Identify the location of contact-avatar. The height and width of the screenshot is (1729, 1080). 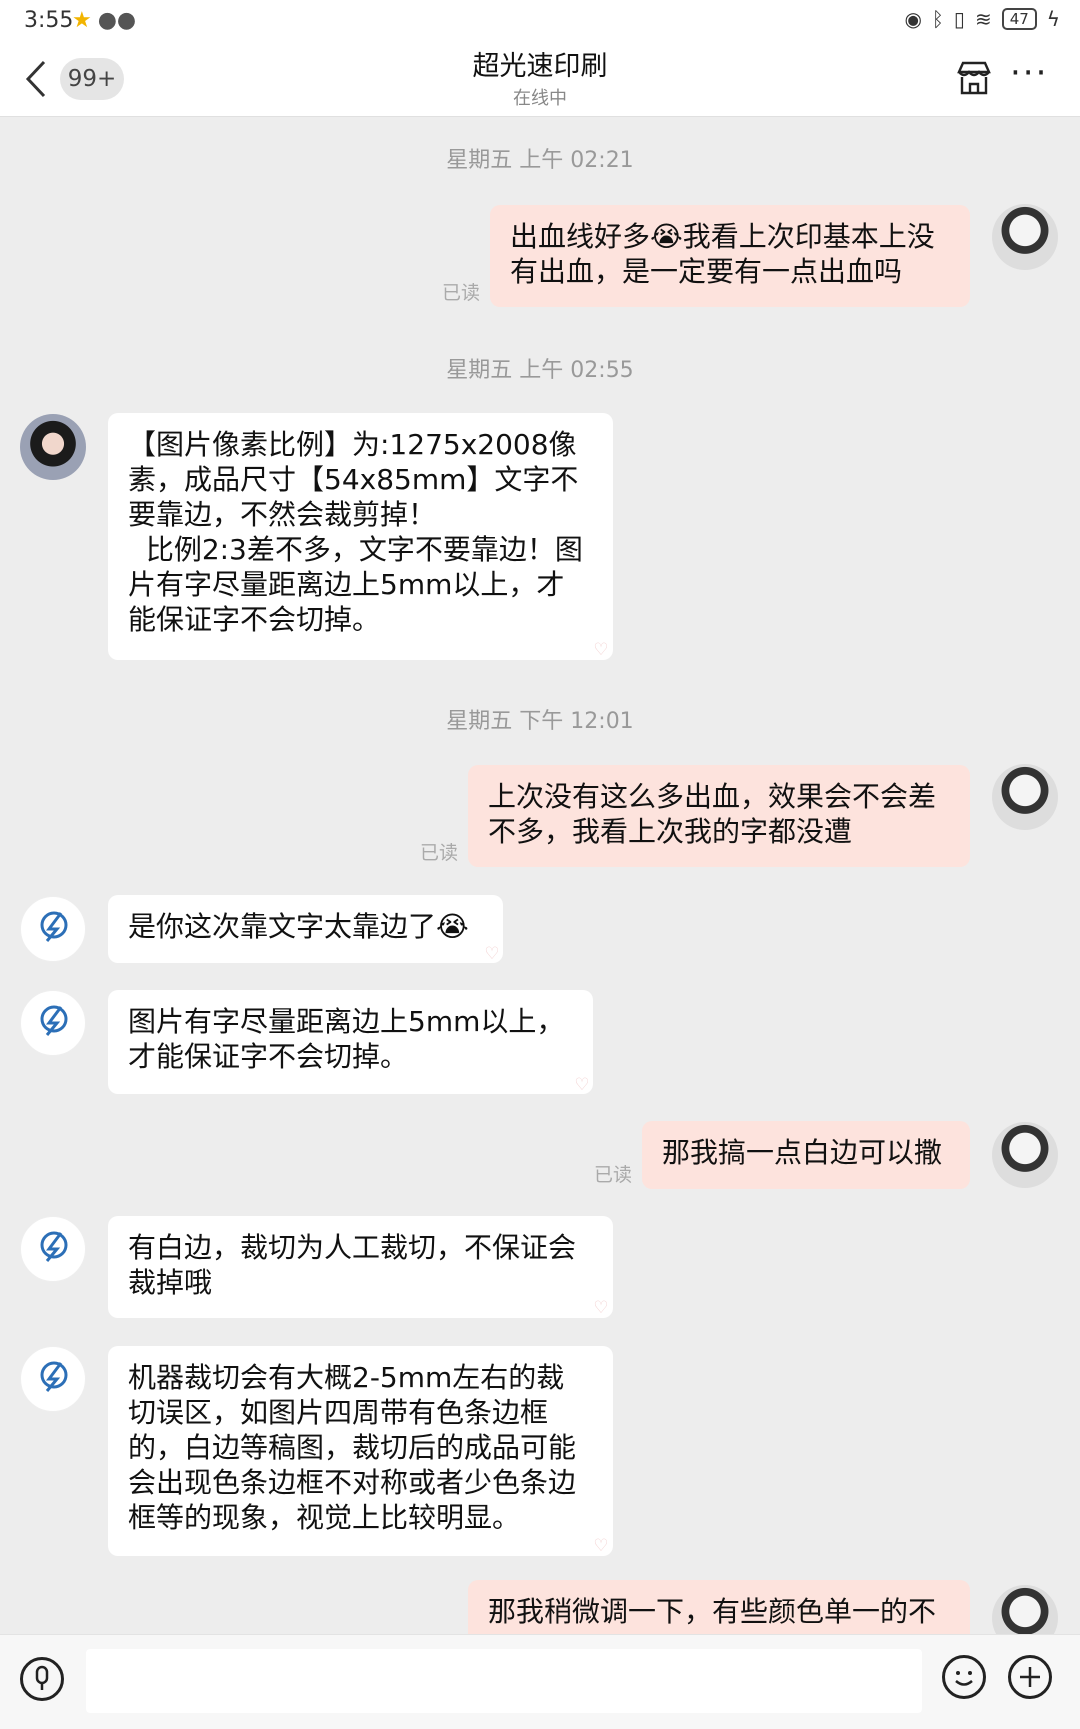
(53, 447).